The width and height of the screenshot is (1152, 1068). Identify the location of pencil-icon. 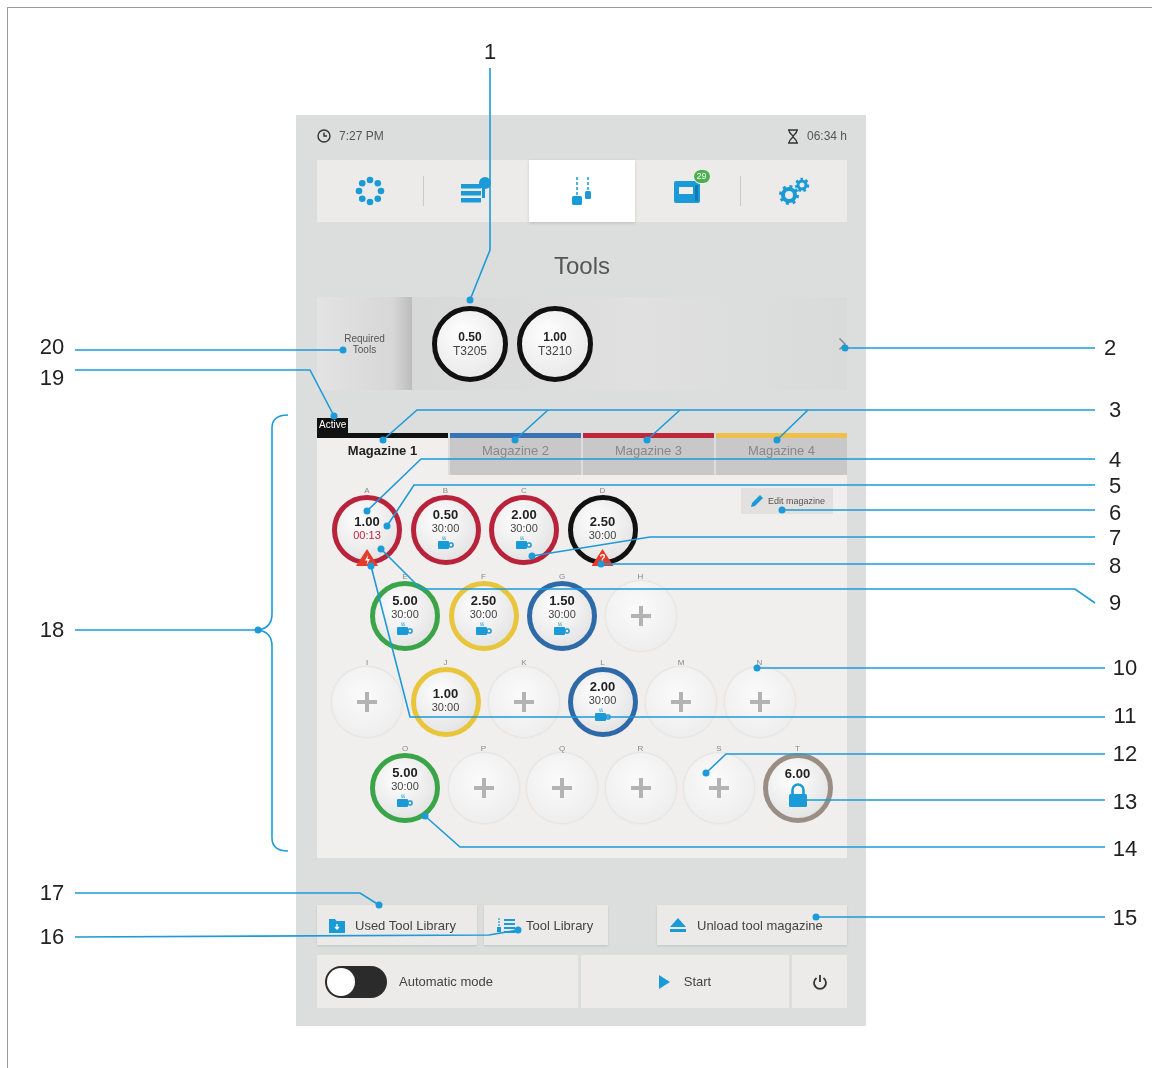
(756, 501).